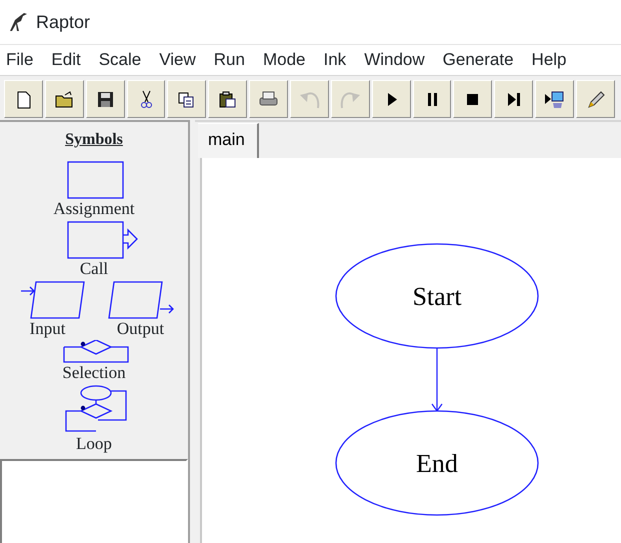  Describe the element at coordinates (394, 60) in the screenshot. I see `menu-item: Window` at that location.